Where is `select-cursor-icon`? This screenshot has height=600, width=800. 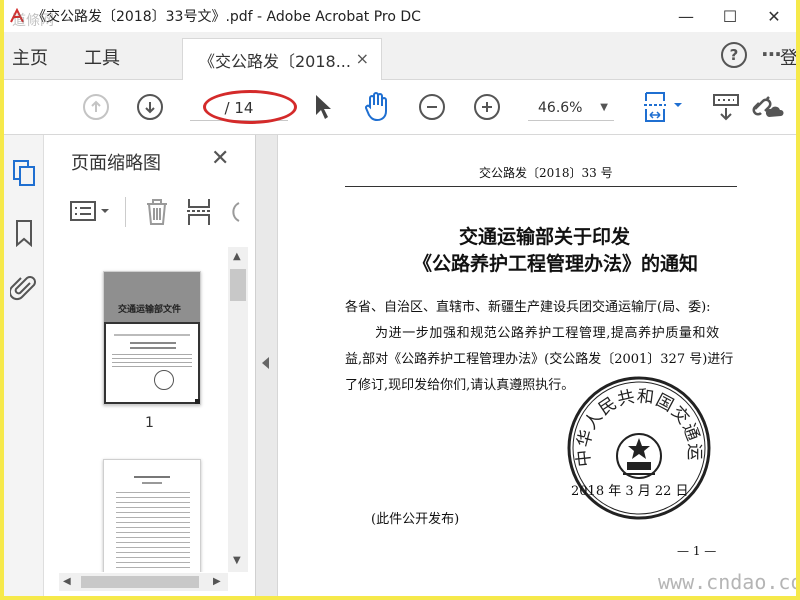
select-cursor-icon is located at coordinates (323, 107).